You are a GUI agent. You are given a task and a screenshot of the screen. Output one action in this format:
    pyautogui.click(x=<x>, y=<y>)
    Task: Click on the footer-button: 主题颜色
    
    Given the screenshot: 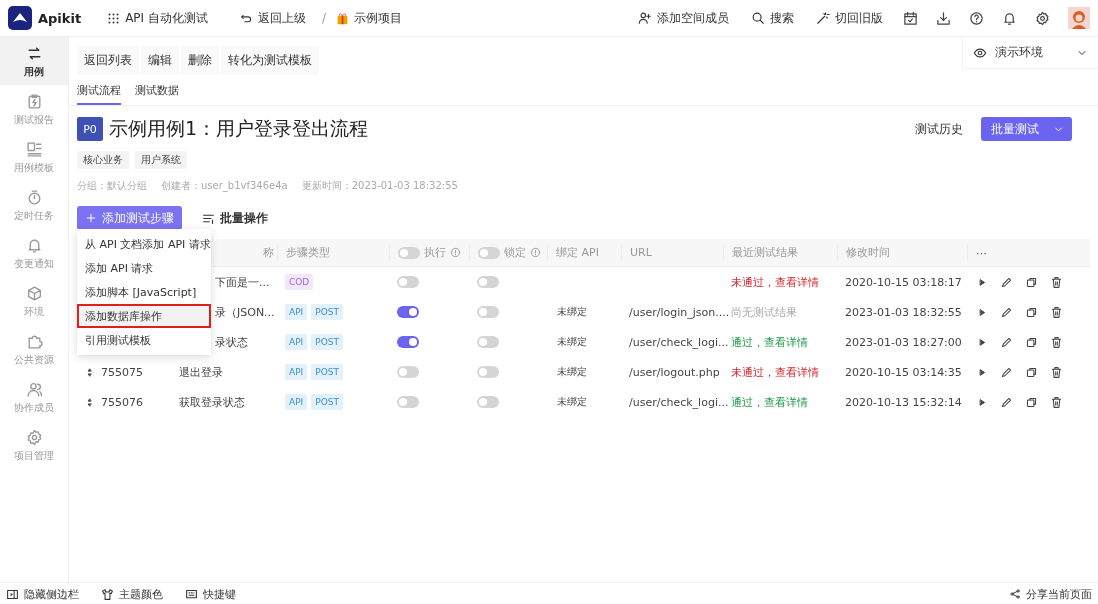 What is the action you would take?
    pyautogui.click(x=132, y=594)
    